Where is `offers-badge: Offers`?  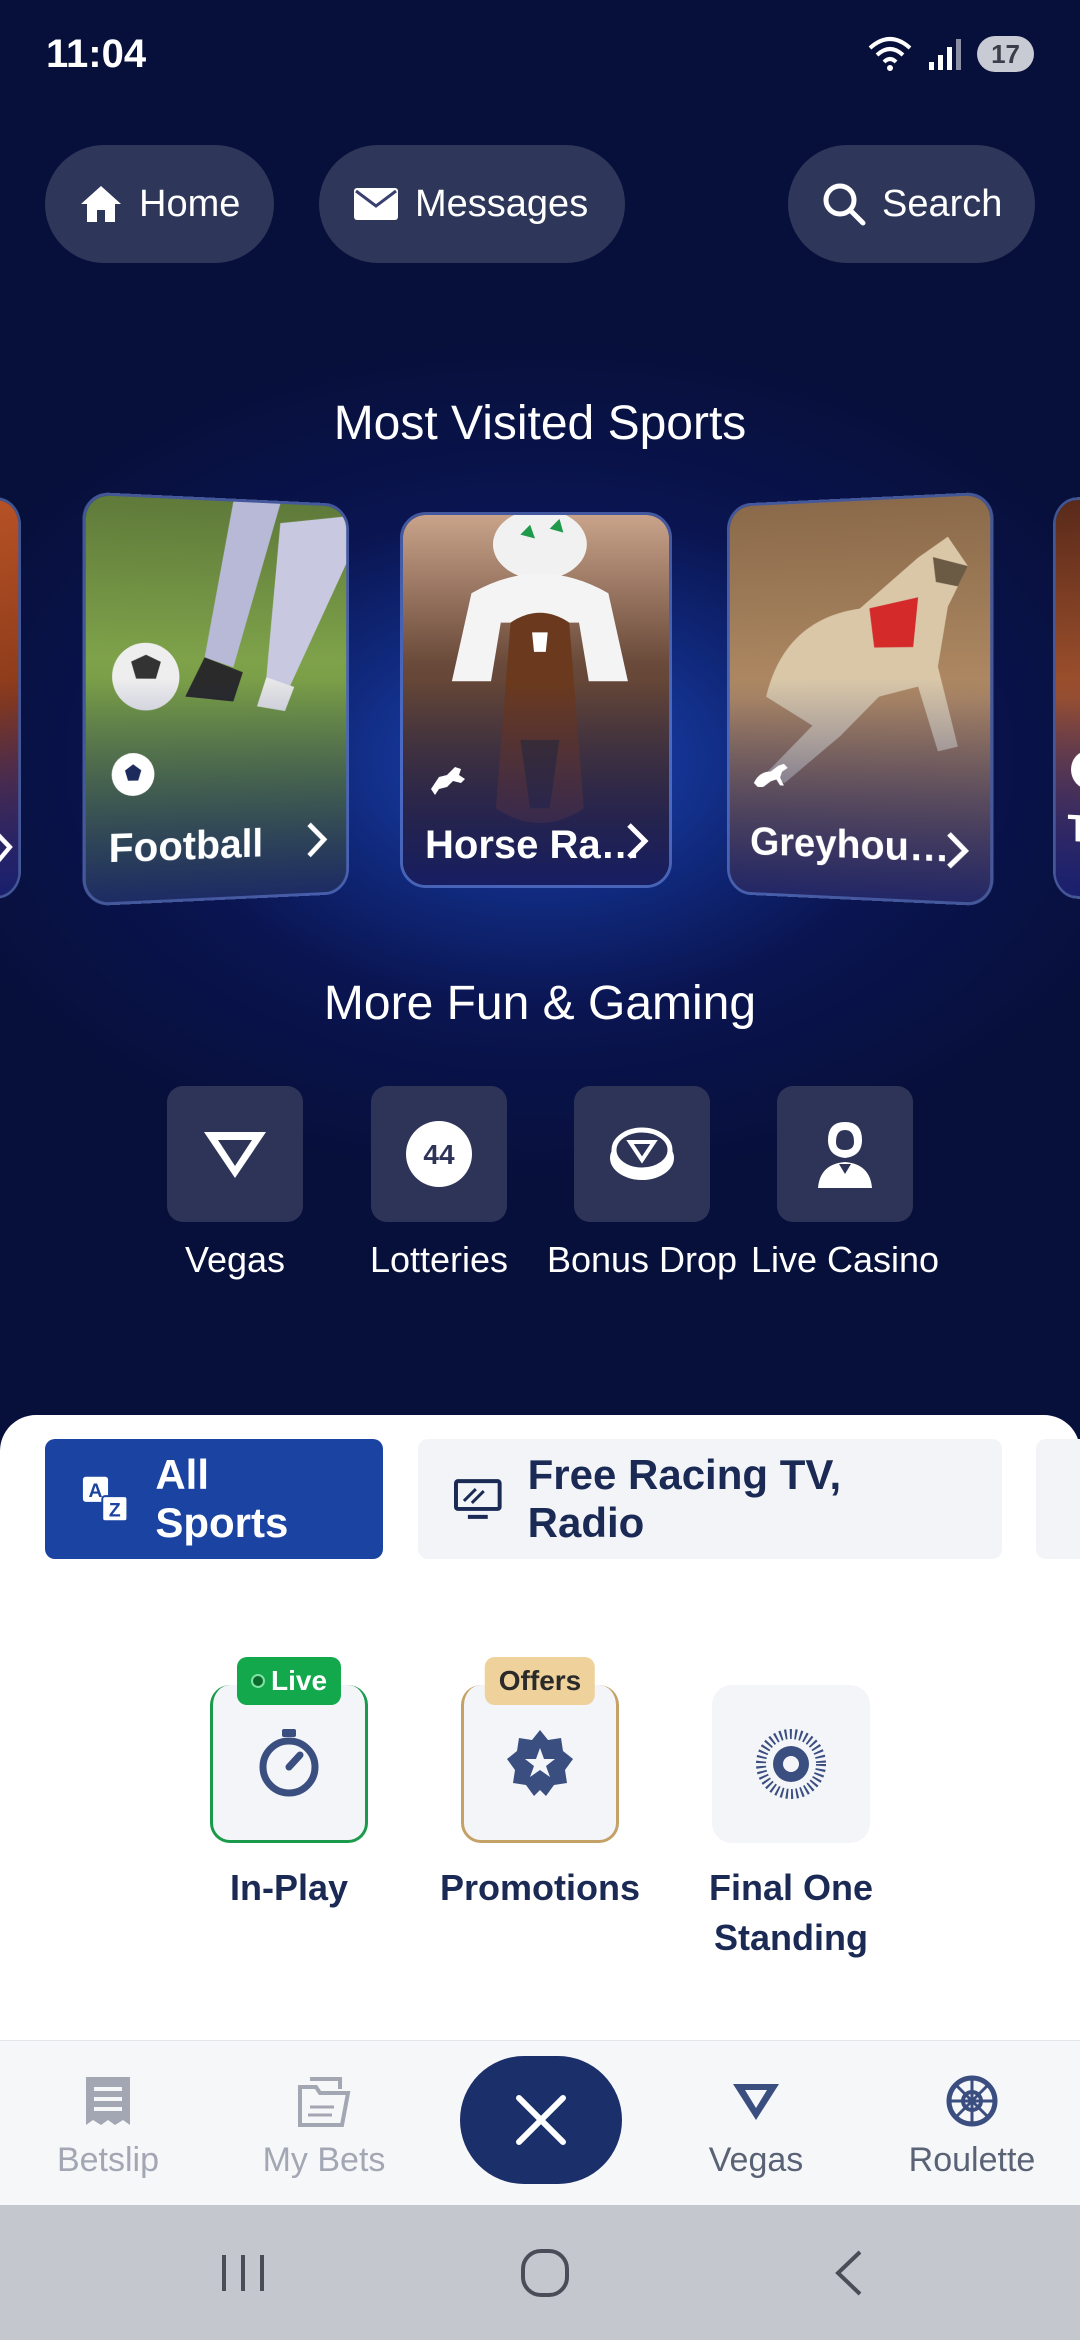
offers-badge: Offers is located at coordinates (540, 1681).